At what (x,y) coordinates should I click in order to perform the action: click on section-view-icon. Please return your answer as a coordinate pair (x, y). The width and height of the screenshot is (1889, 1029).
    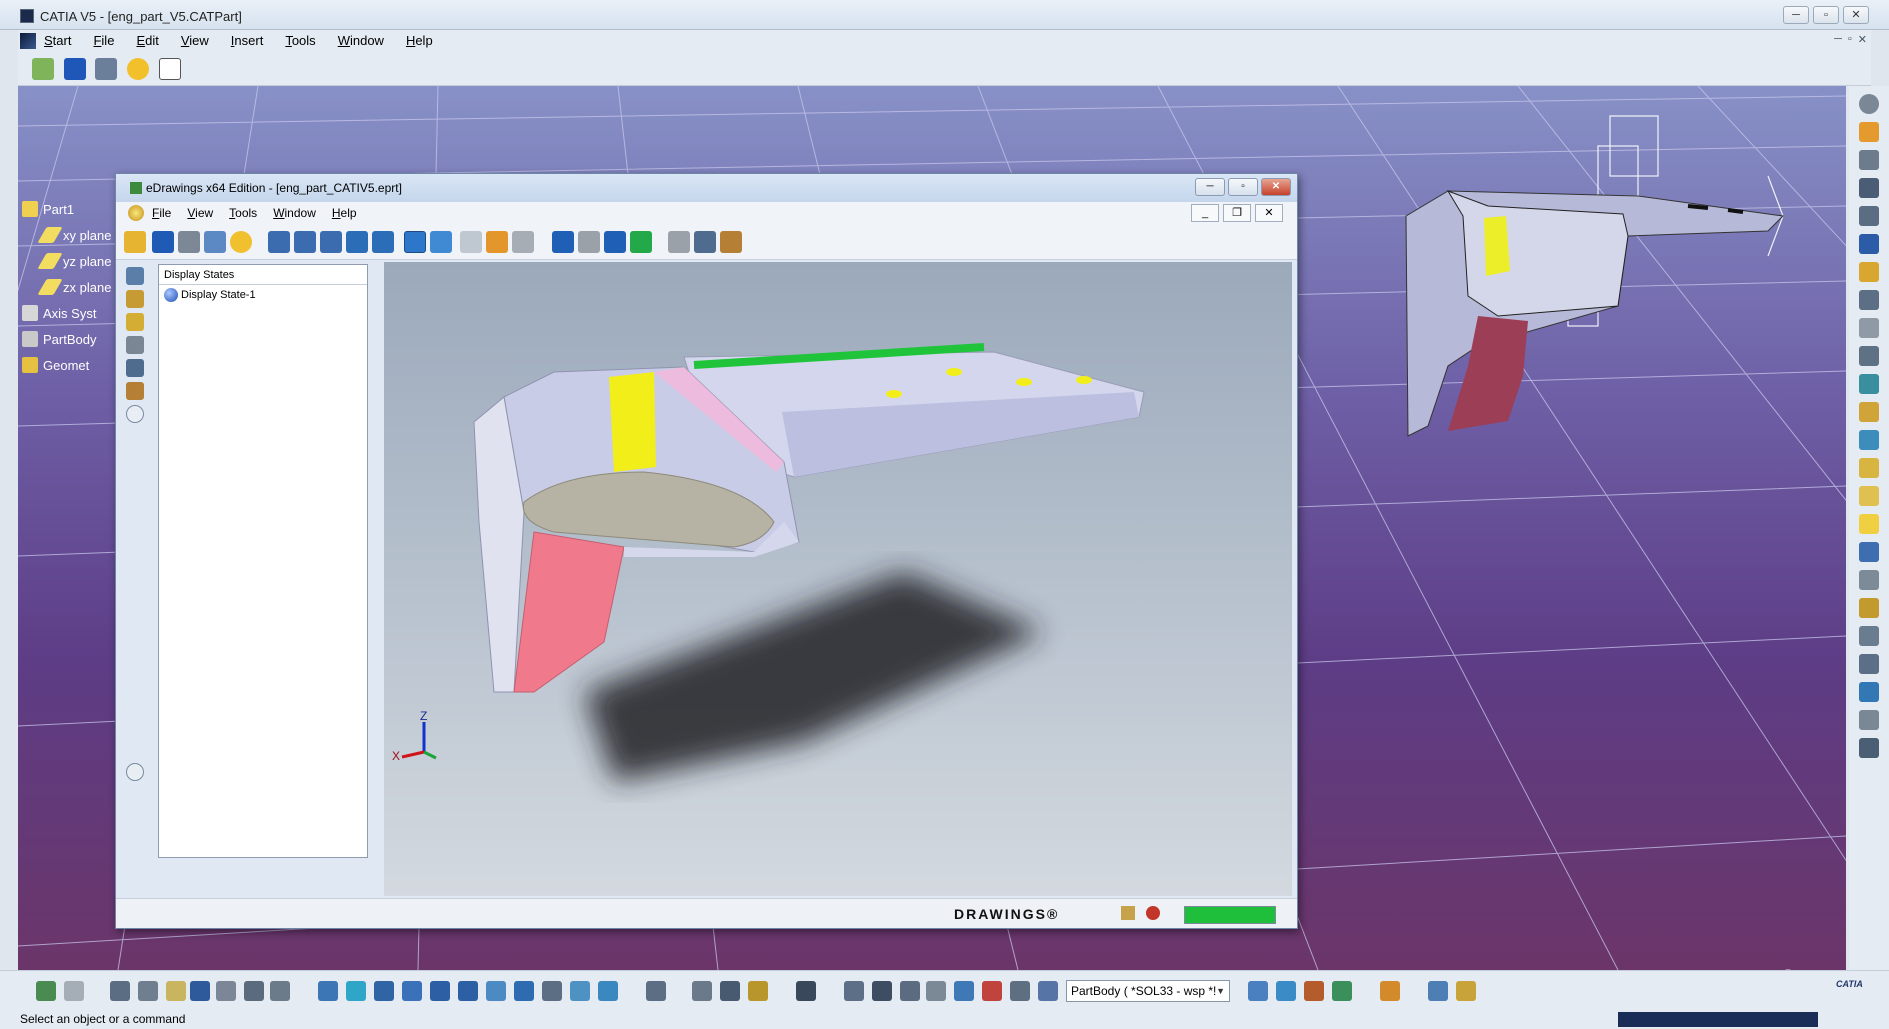
    Looking at the image, I should click on (135, 345).